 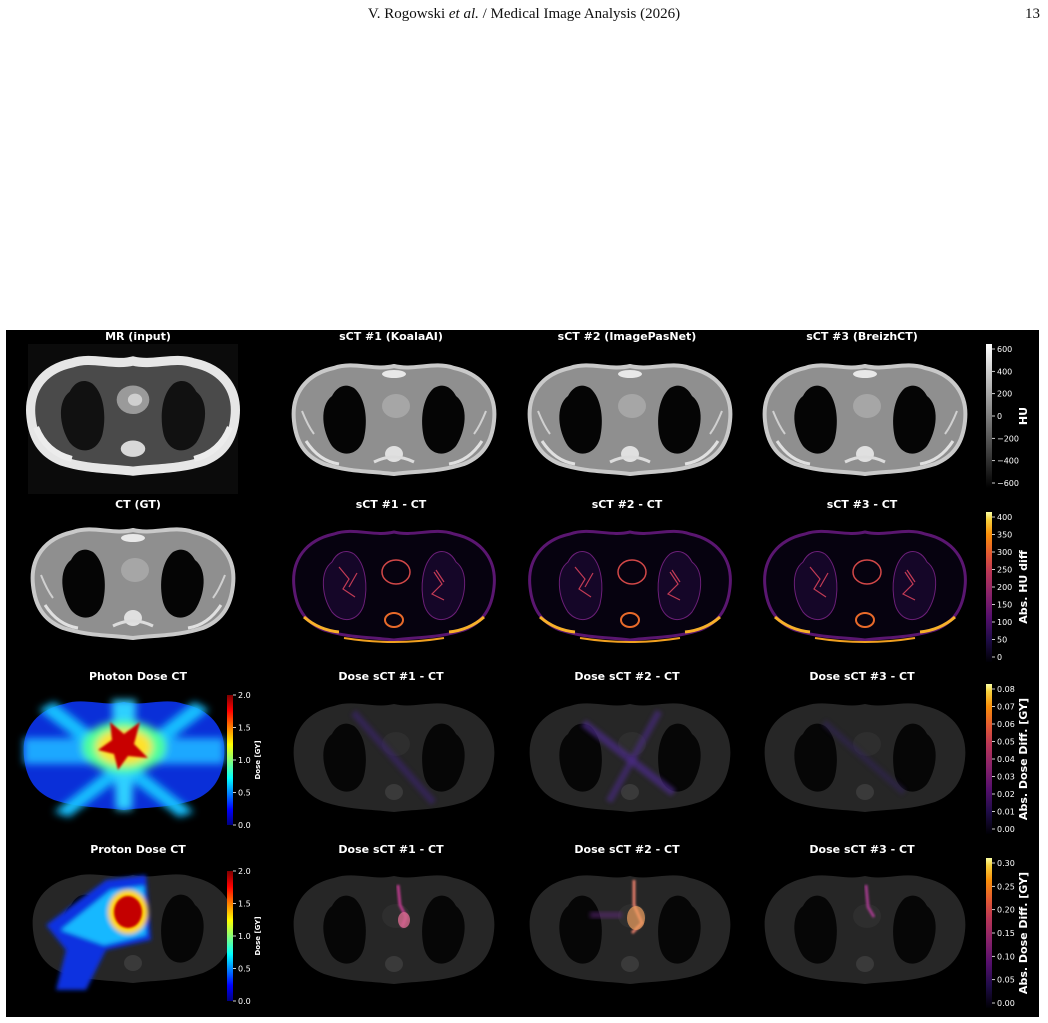 I want to click on colorbar-r2-tick-label-0: 0.08, so click(x=1006, y=689).